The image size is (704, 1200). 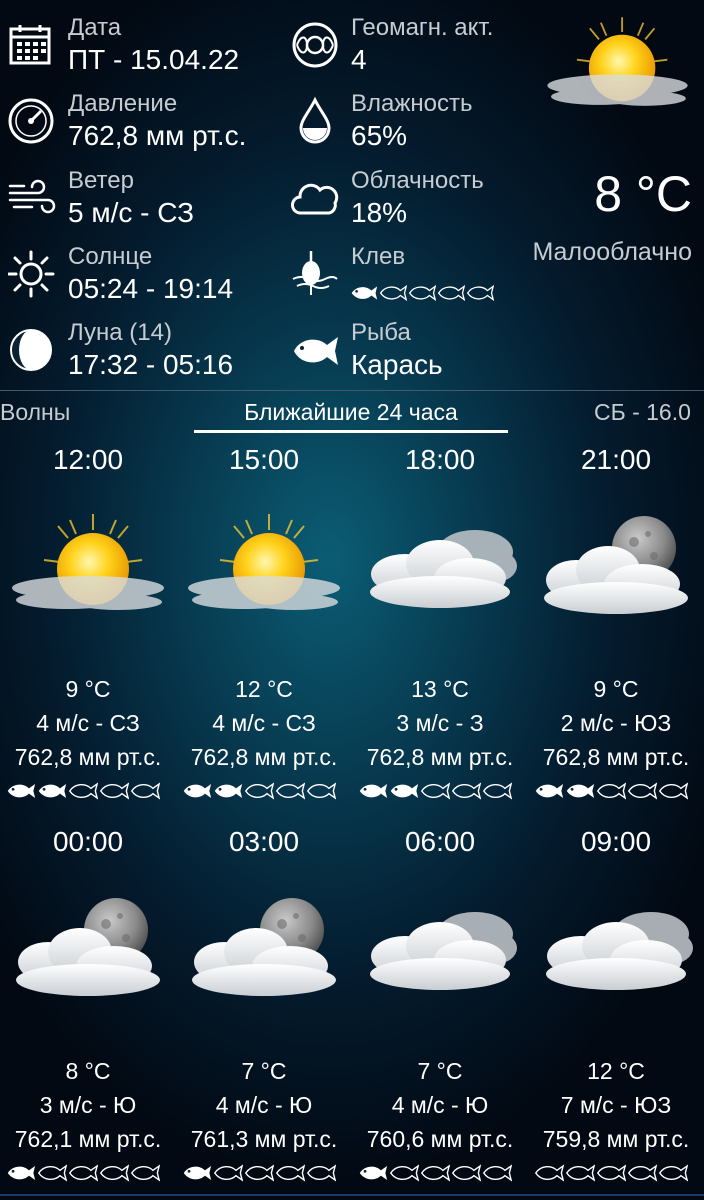 I want to click on forecast-pressure: 762,1 мм рт.с., so click(x=88, y=1139).